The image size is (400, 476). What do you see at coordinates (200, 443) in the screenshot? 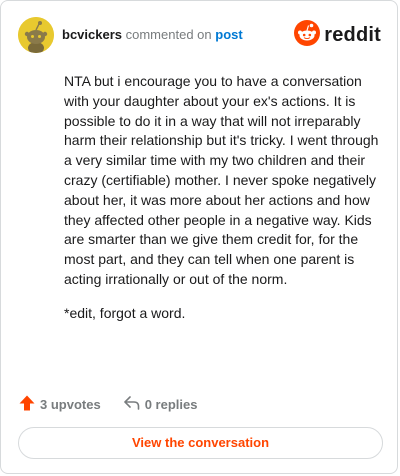
I see `view-conversation-button: View the conversation` at bounding box center [200, 443].